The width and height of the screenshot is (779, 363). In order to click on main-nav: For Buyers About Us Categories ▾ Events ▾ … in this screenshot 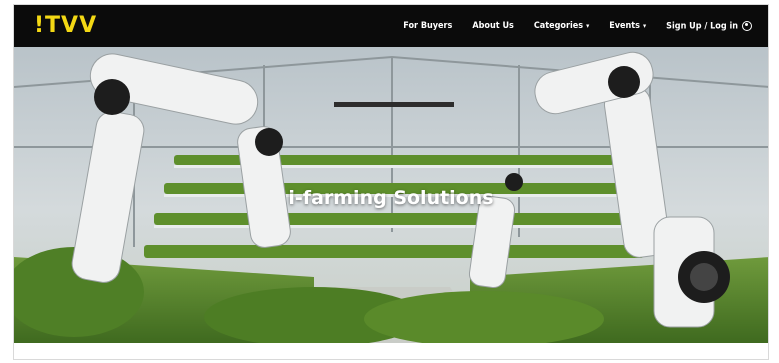, I will do `click(577, 26)`.